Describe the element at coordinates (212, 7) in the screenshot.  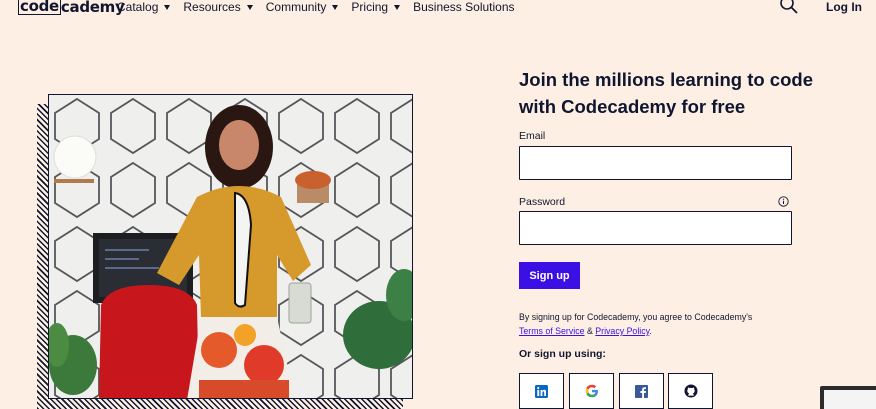
I see `nav-item-label: Resources` at that location.